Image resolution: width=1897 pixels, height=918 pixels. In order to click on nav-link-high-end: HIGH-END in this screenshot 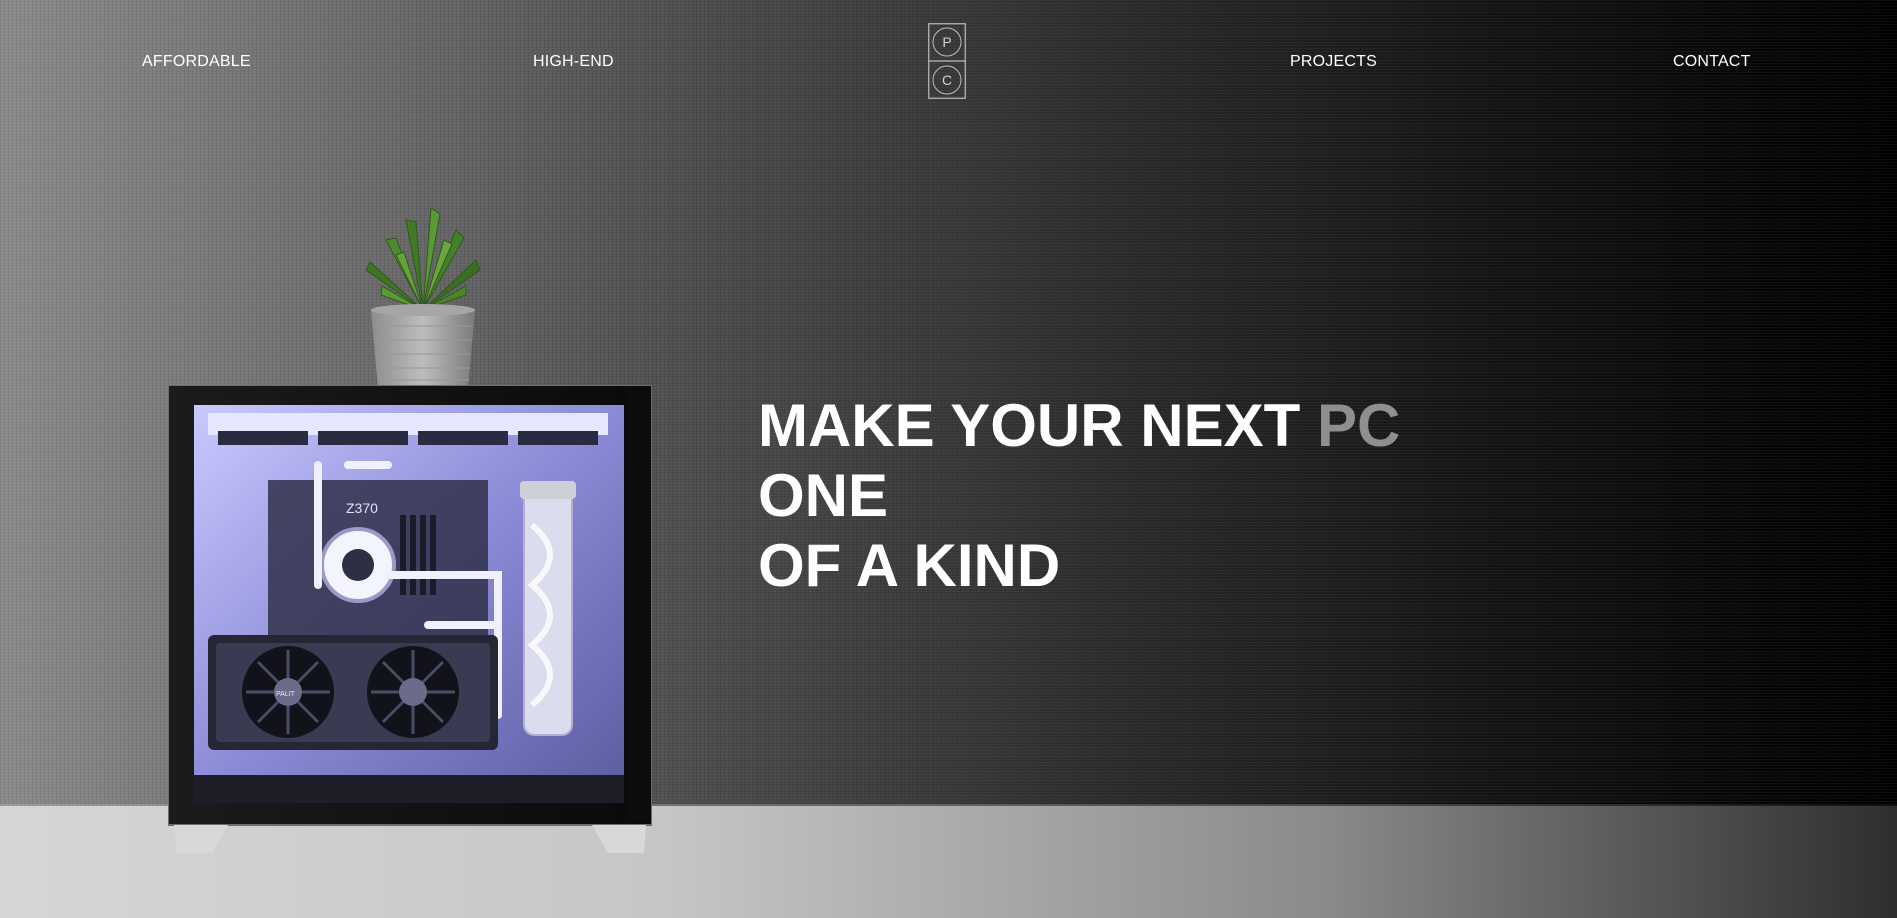, I will do `click(573, 62)`.